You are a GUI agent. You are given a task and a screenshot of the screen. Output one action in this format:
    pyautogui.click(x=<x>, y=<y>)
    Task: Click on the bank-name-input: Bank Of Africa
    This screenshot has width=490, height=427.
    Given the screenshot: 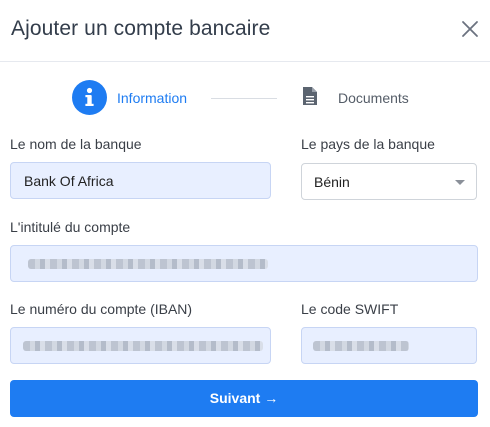 What is the action you would take?
    pyautogui.click(x=140, y=180)
    